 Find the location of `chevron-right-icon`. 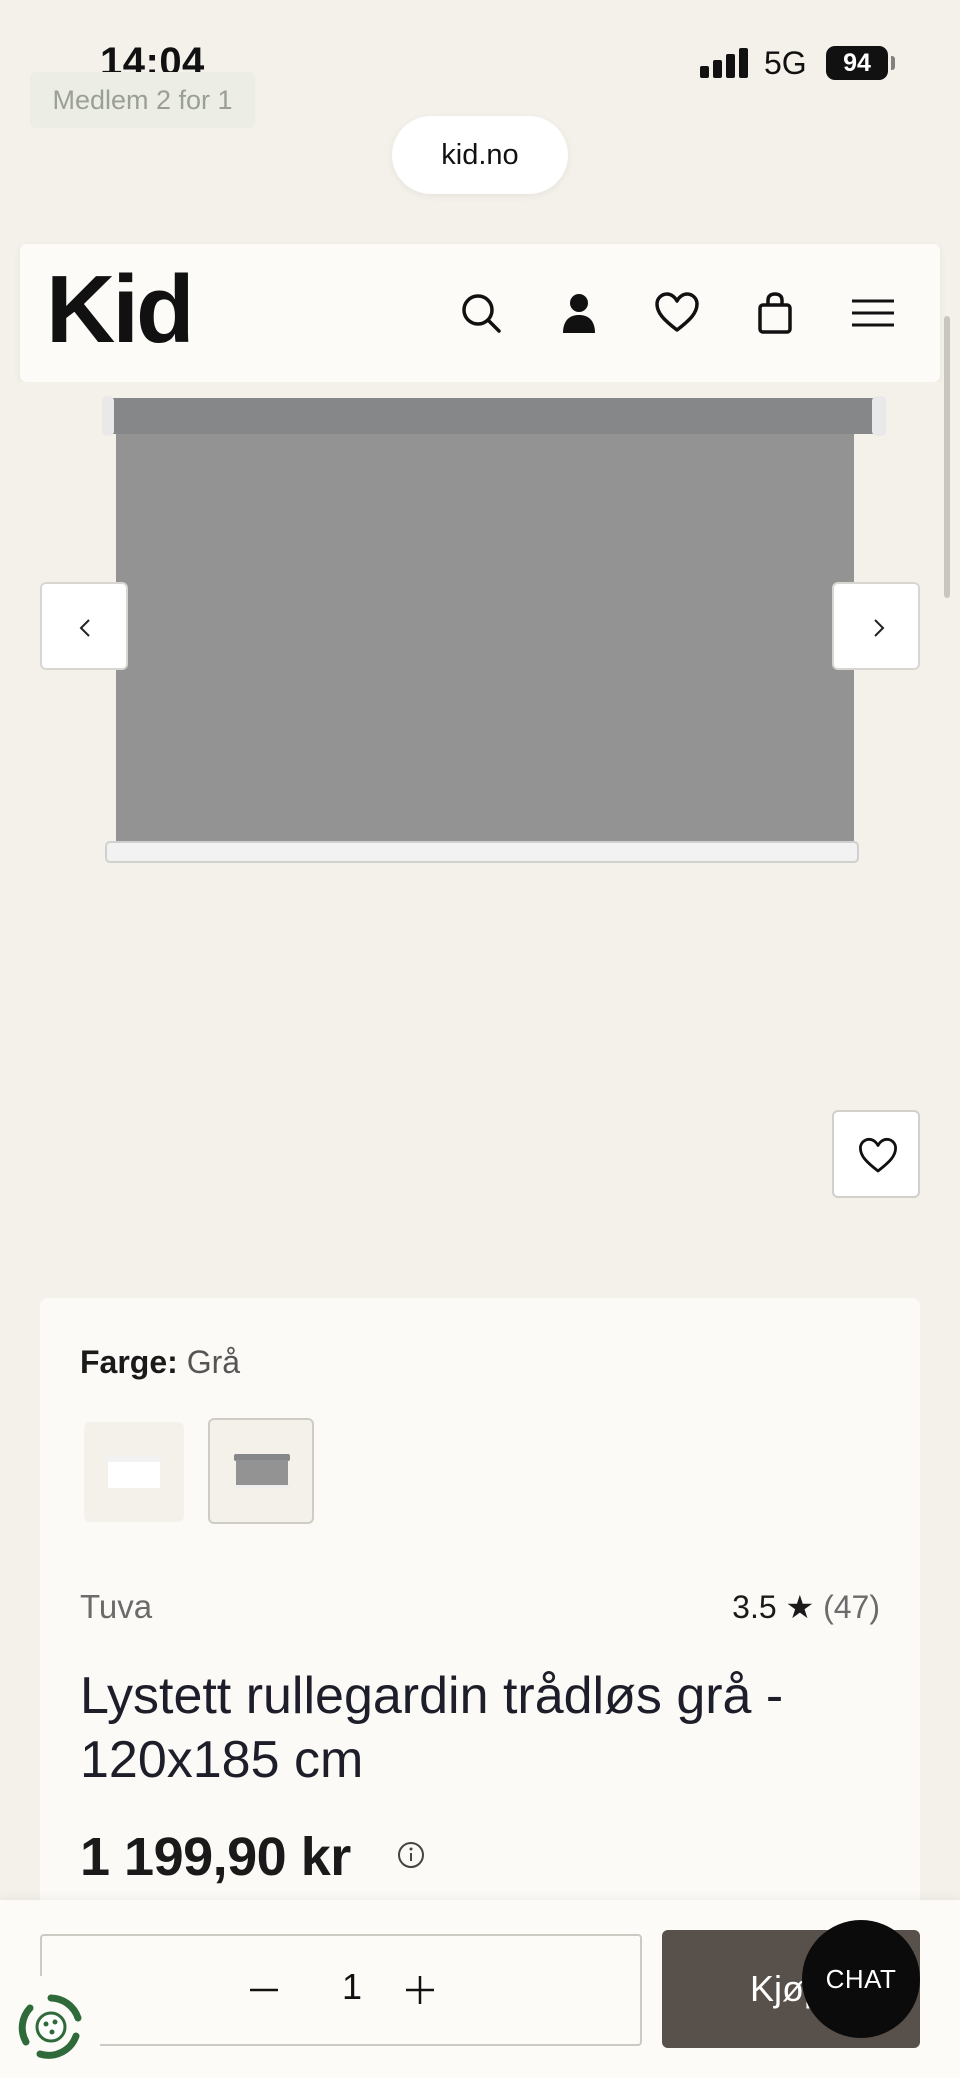

chevron-right-icon is located at coordinates (879, 628).